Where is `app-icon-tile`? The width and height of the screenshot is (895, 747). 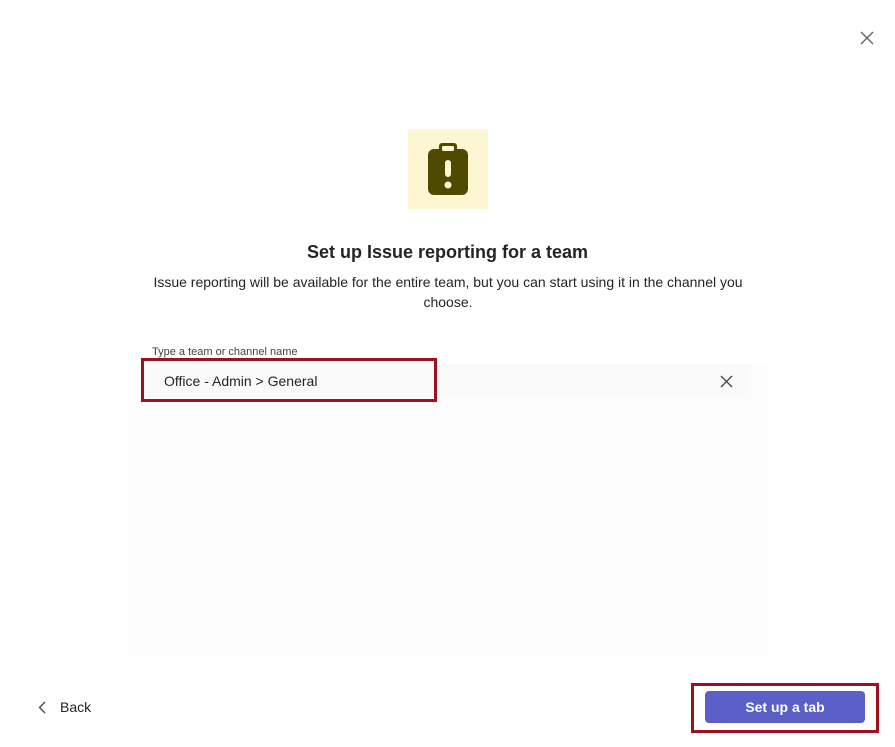 app-icon-tile is located at coordinates (448, 169).